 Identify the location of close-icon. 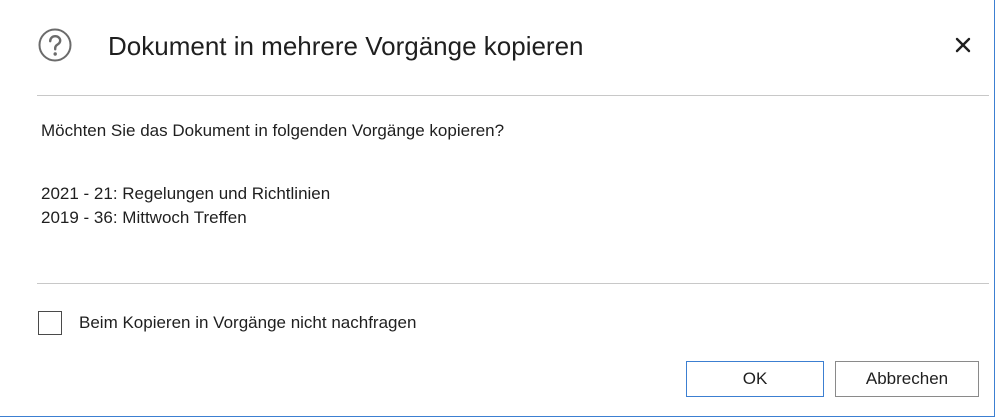
(963, 45).